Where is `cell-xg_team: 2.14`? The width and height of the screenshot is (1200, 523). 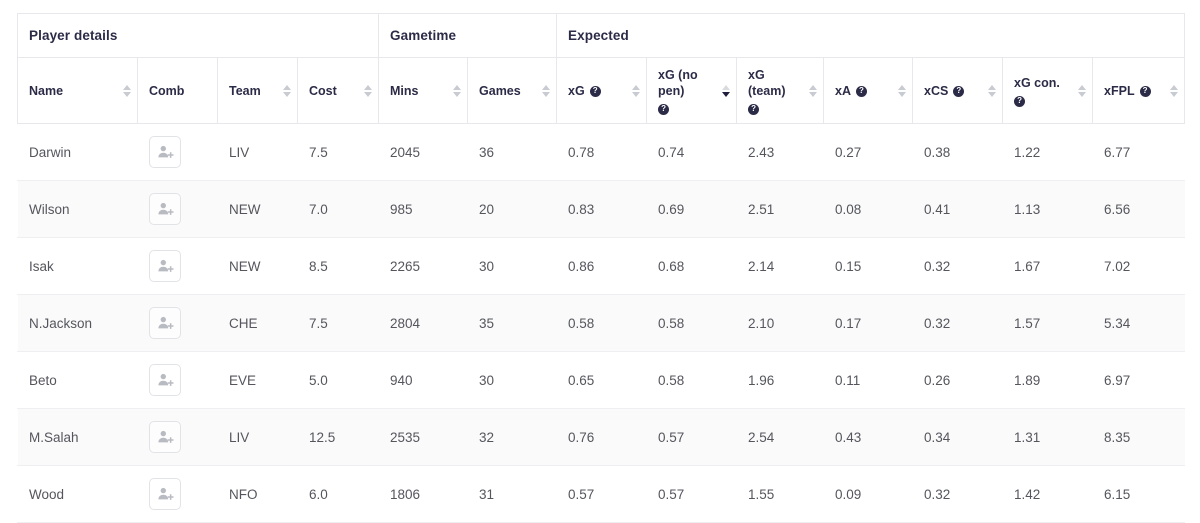 cell-xg_team: 2.14 is located at coordinates (780, 266).